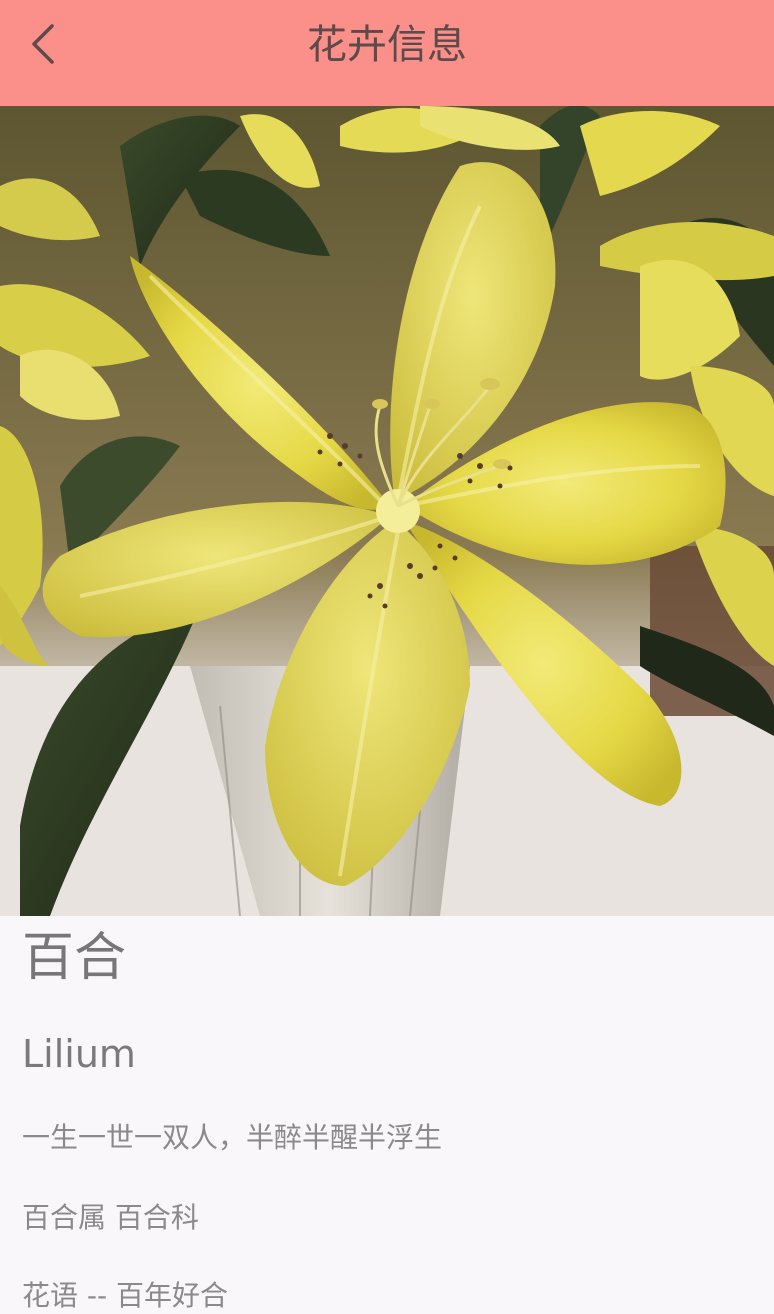 The height and width of the screenshot is (1314, 774). Describe the element at coordinates (387, 45) in the screenshot. I see `page-title: 花卉信息` at that location.